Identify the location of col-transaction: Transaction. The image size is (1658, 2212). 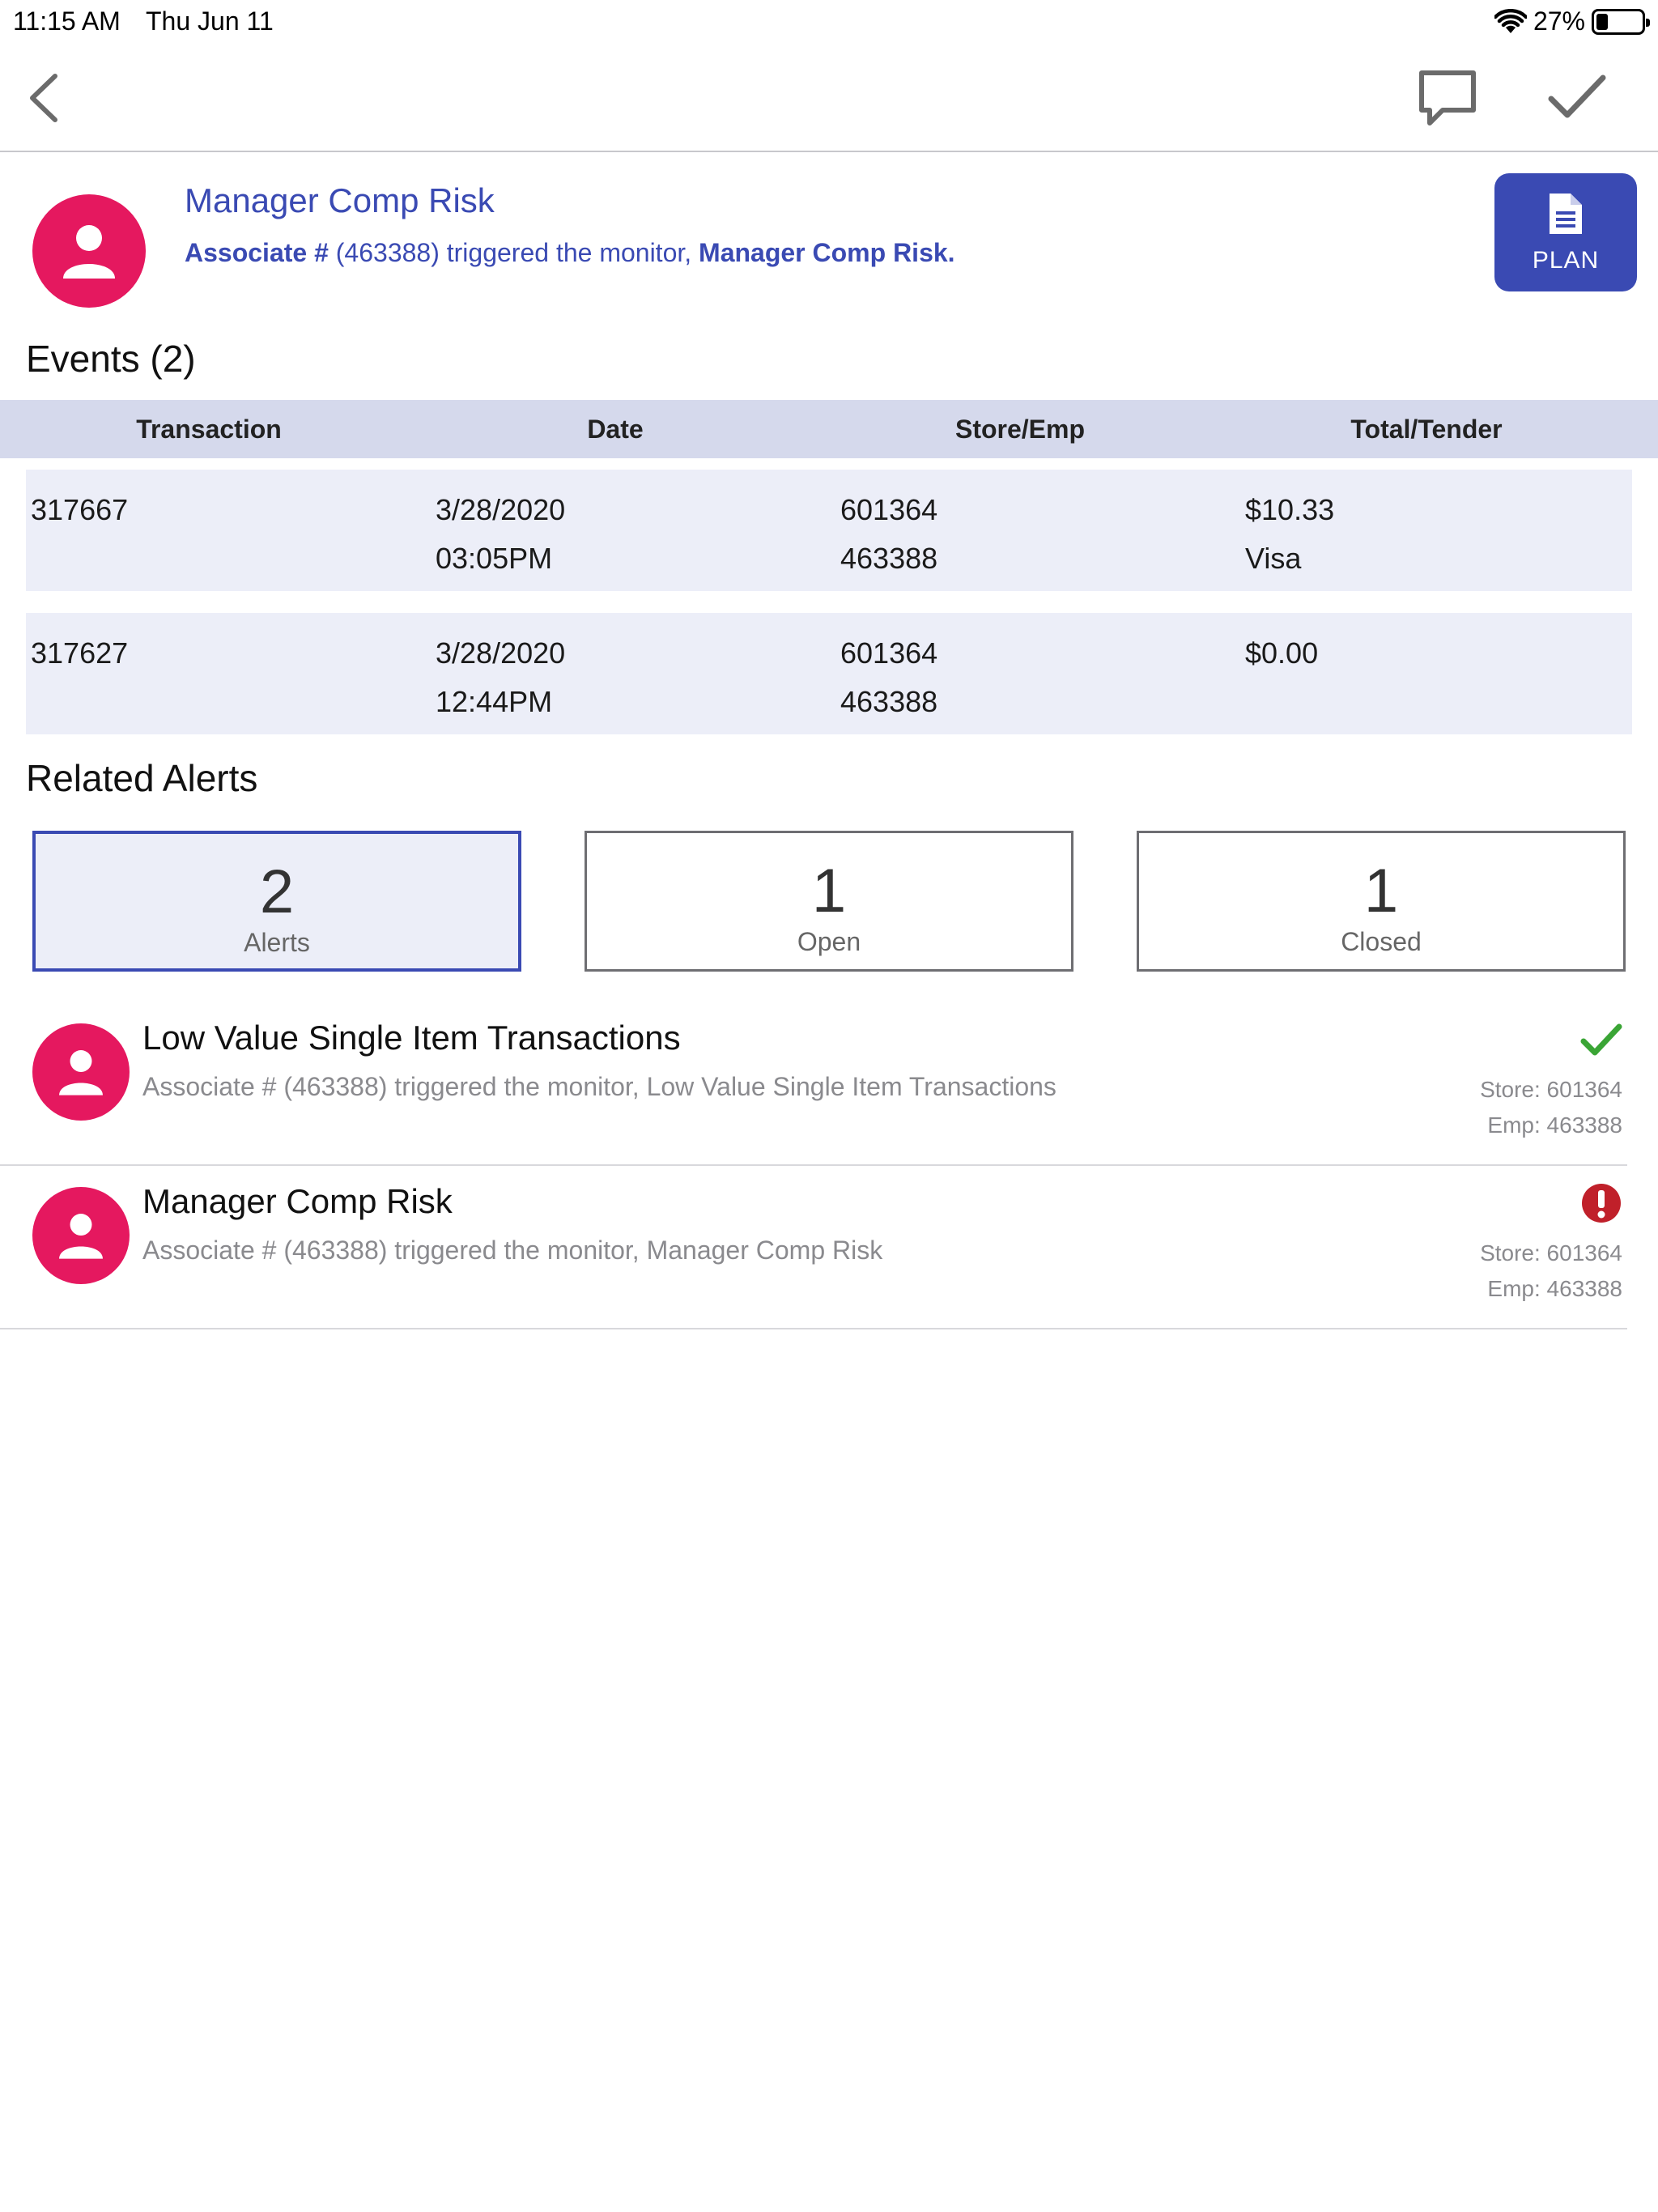
(209, 430).